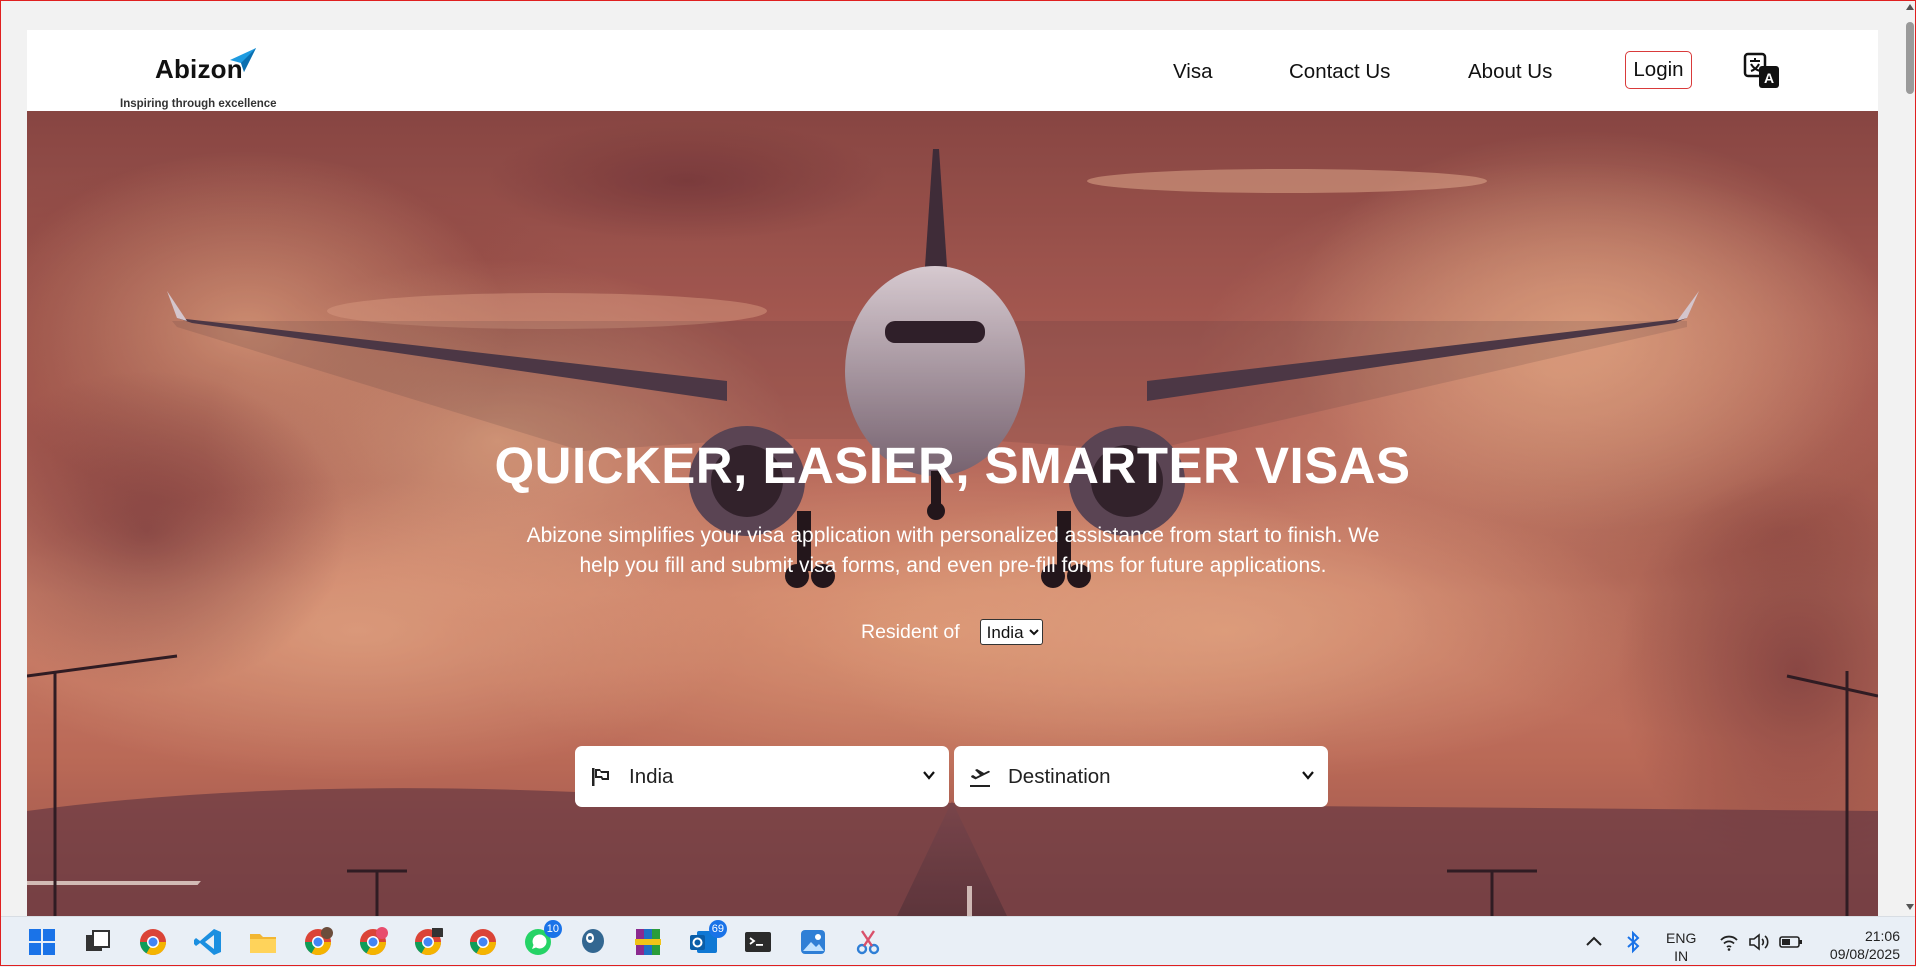  What do you see at coordinates (542, 939) in the screenshot?
I see `whatsapp-app: 10` at bounding box center [542, 939].